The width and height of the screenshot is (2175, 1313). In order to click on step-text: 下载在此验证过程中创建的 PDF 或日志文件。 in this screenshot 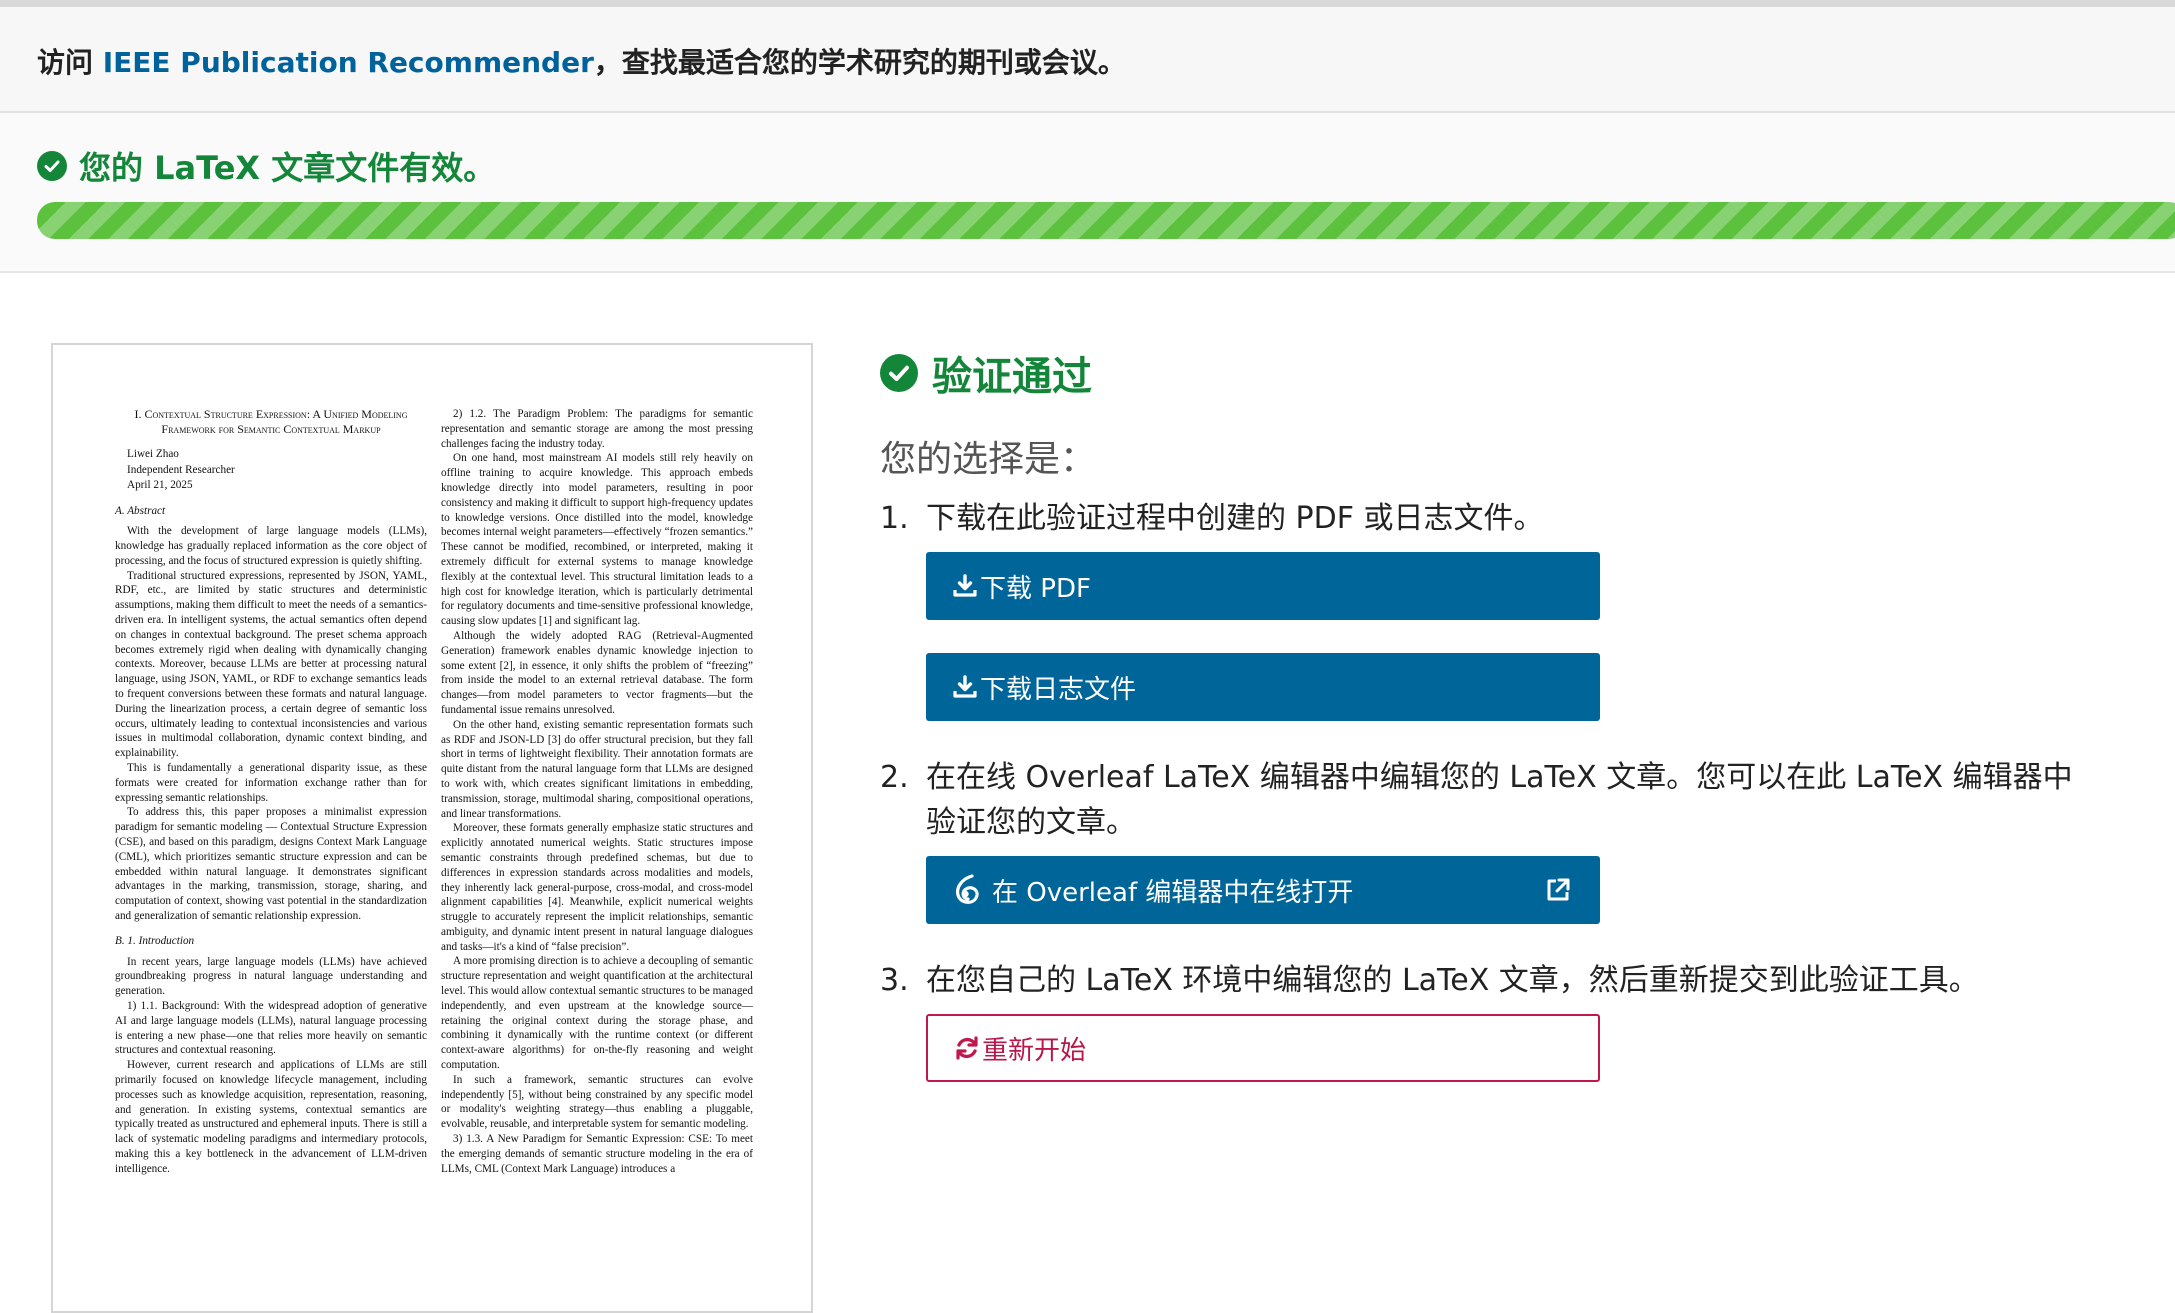, I will do `click(1235, 518)`.